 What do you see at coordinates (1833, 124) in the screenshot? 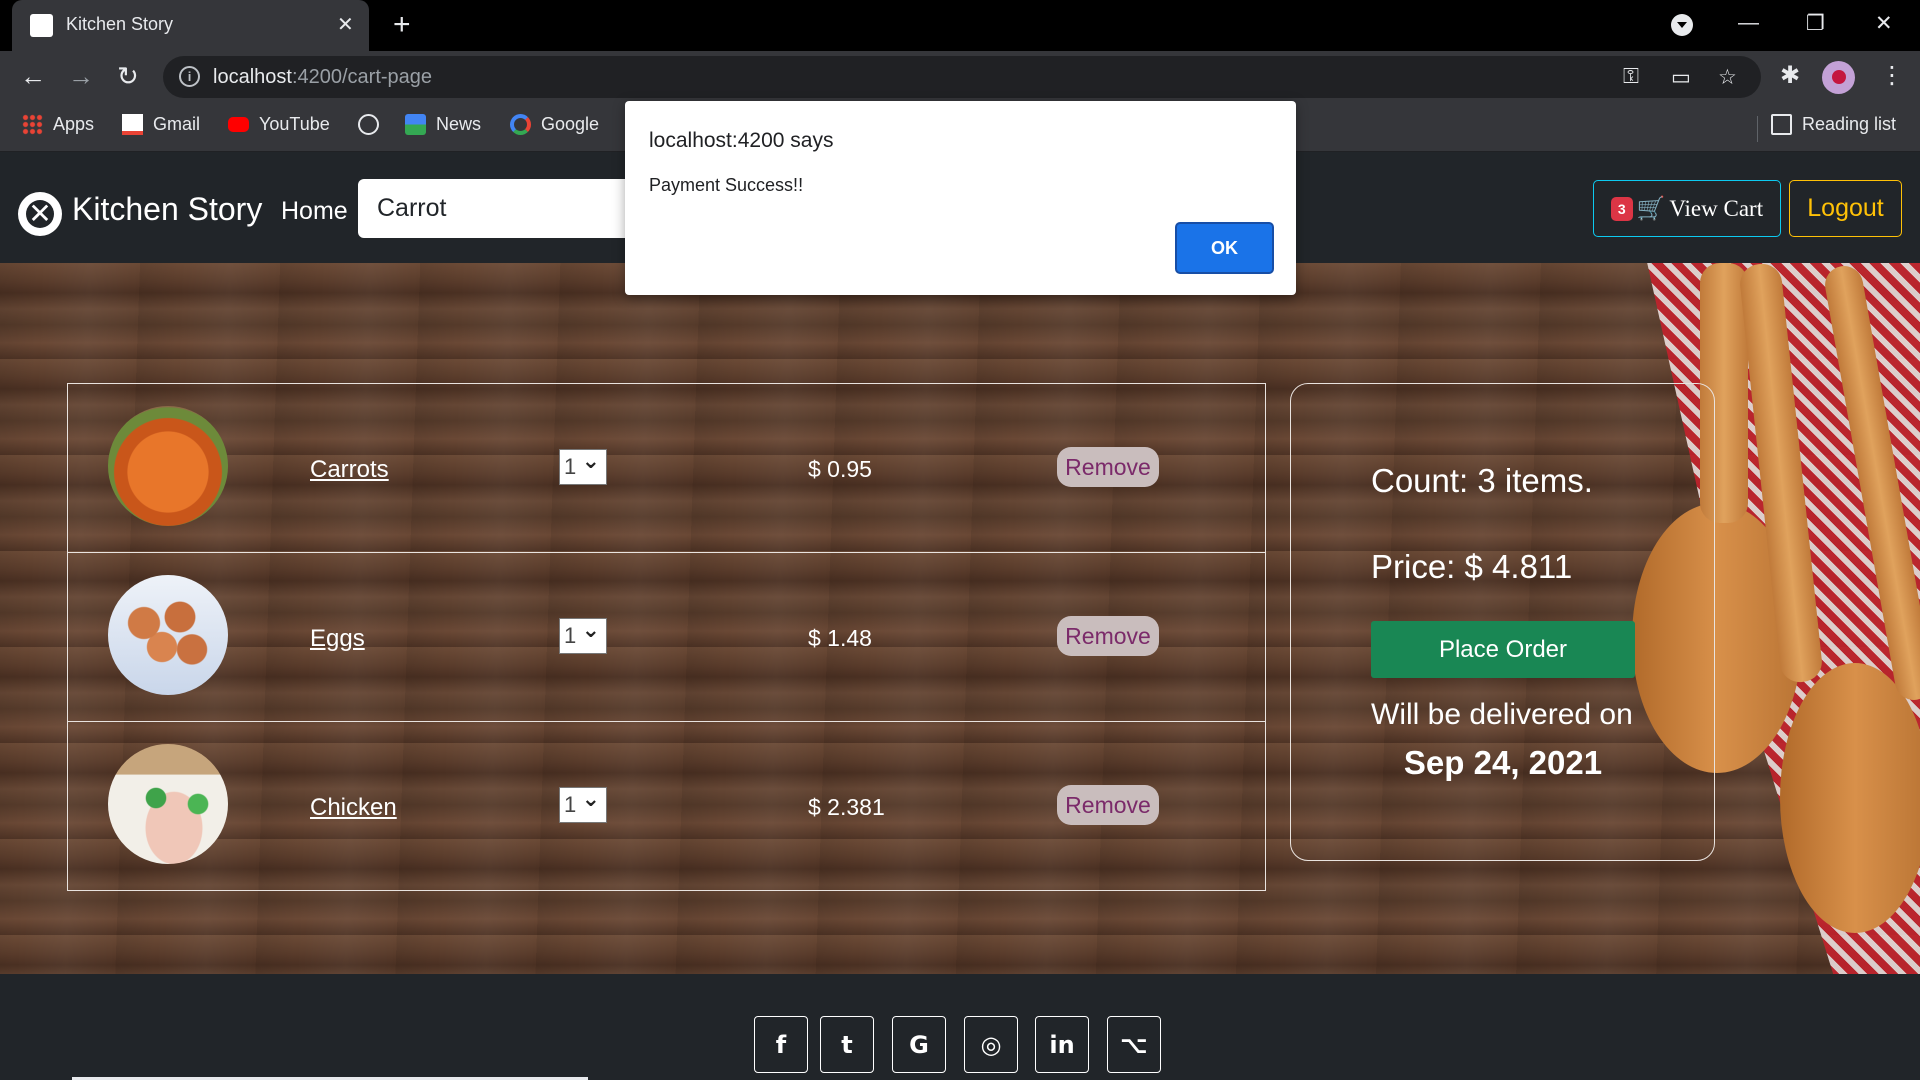
I see `reading-list: Reading list` at bounding box center [1833, 124].